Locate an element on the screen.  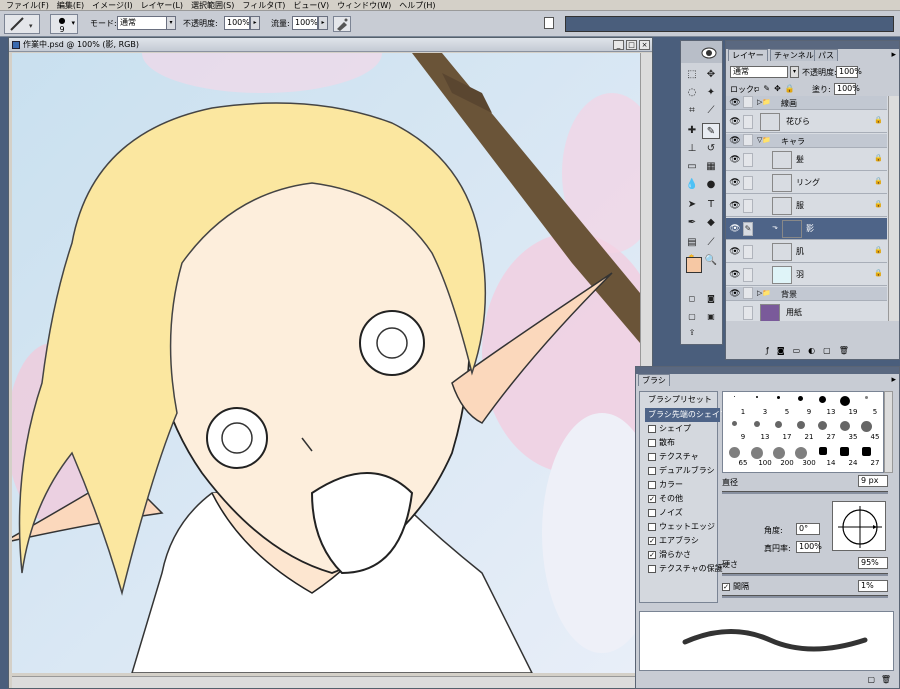
layer-actions-bar: ƒ◙▭◐▢🗑 is located at coordinates (811, 350).